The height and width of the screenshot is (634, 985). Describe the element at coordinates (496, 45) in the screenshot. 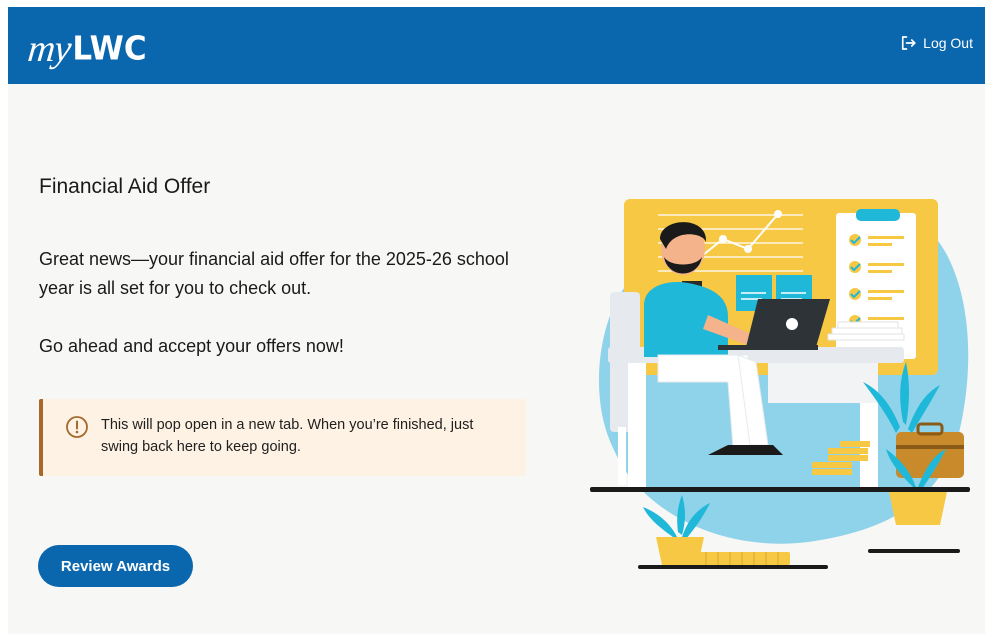

I see `top-header: my LWC Log Out` at that location.